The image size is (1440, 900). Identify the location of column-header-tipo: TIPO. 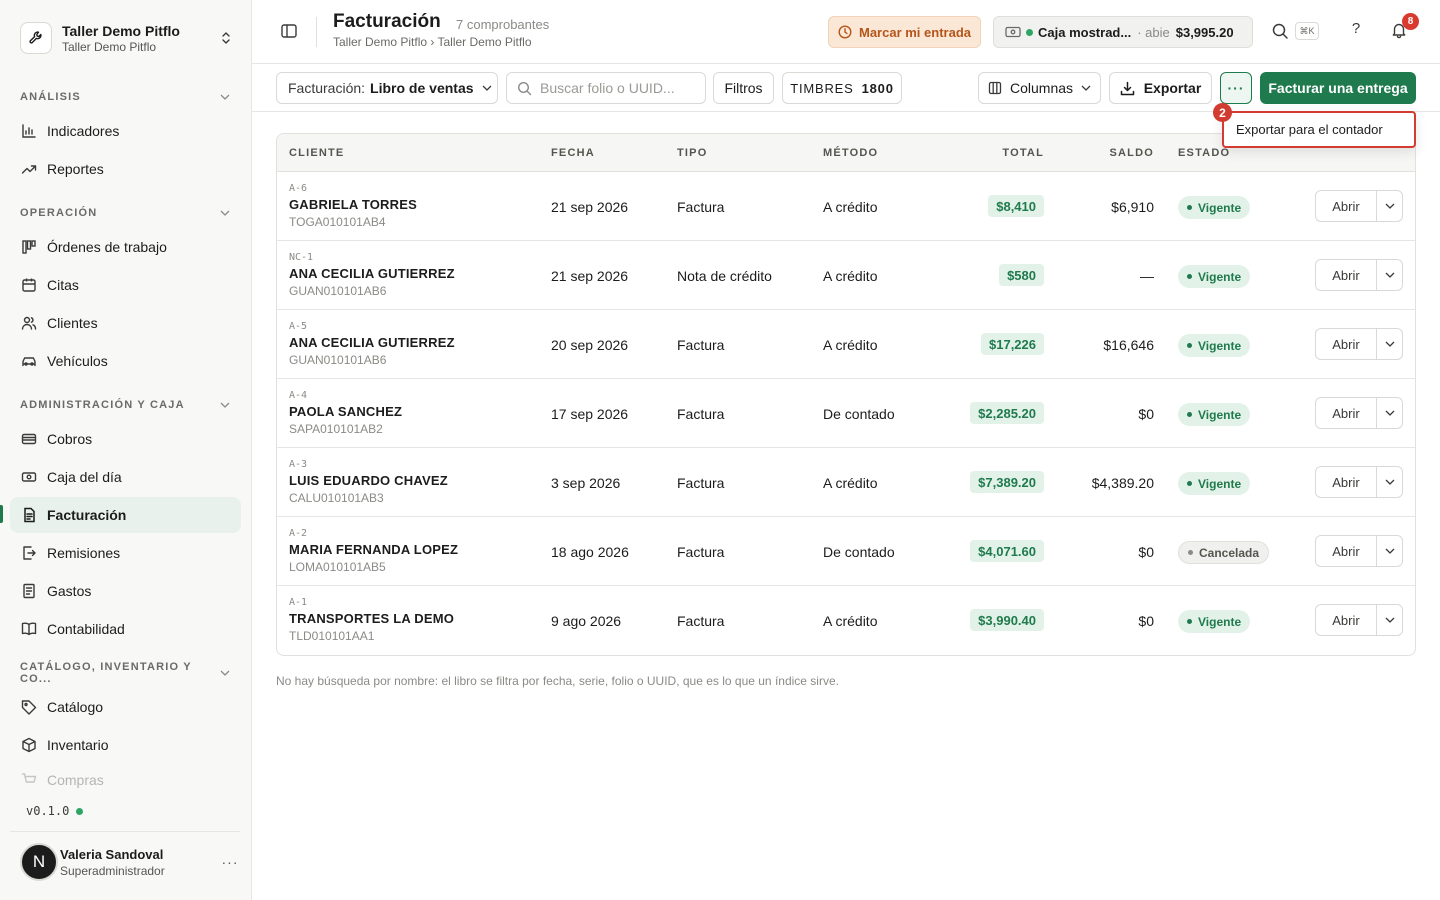
(692, 153).